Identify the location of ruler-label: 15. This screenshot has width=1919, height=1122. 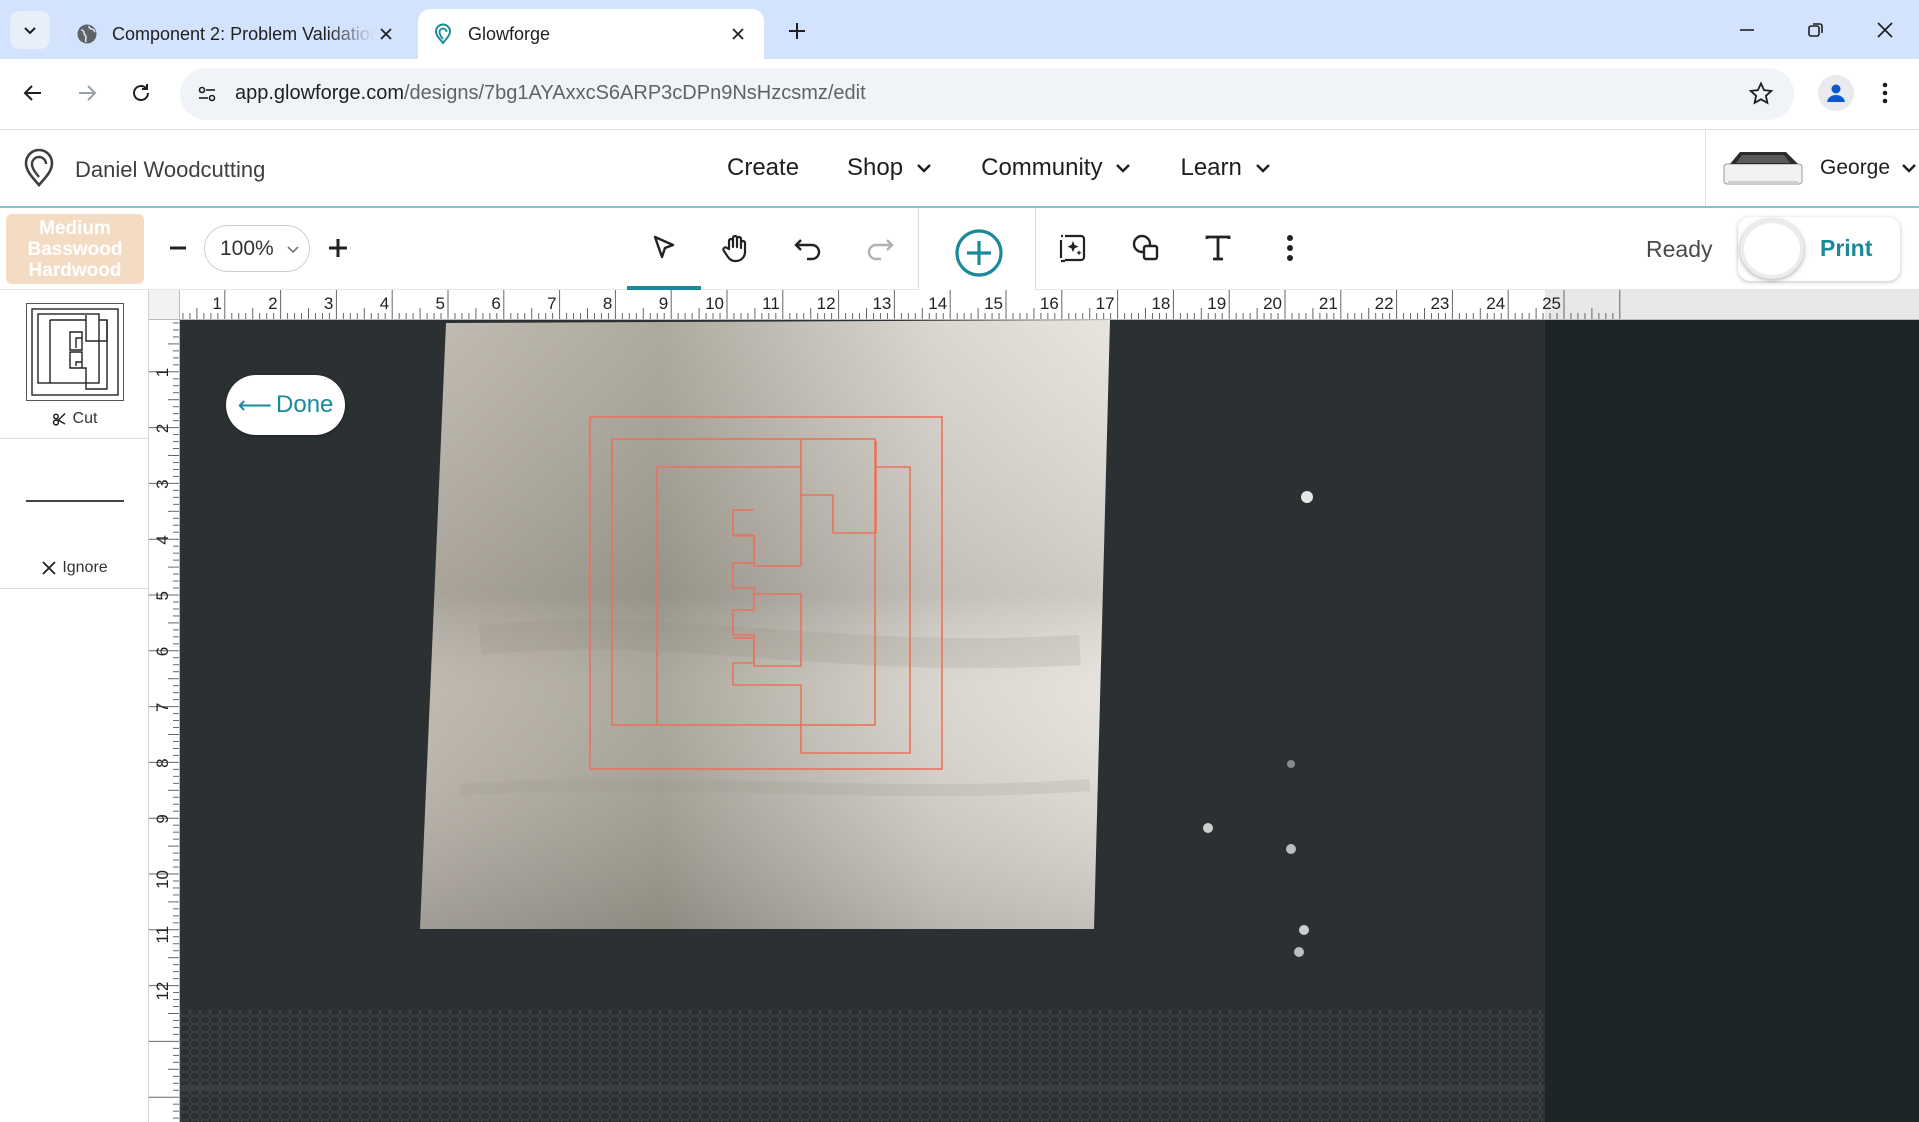
(993, 303).